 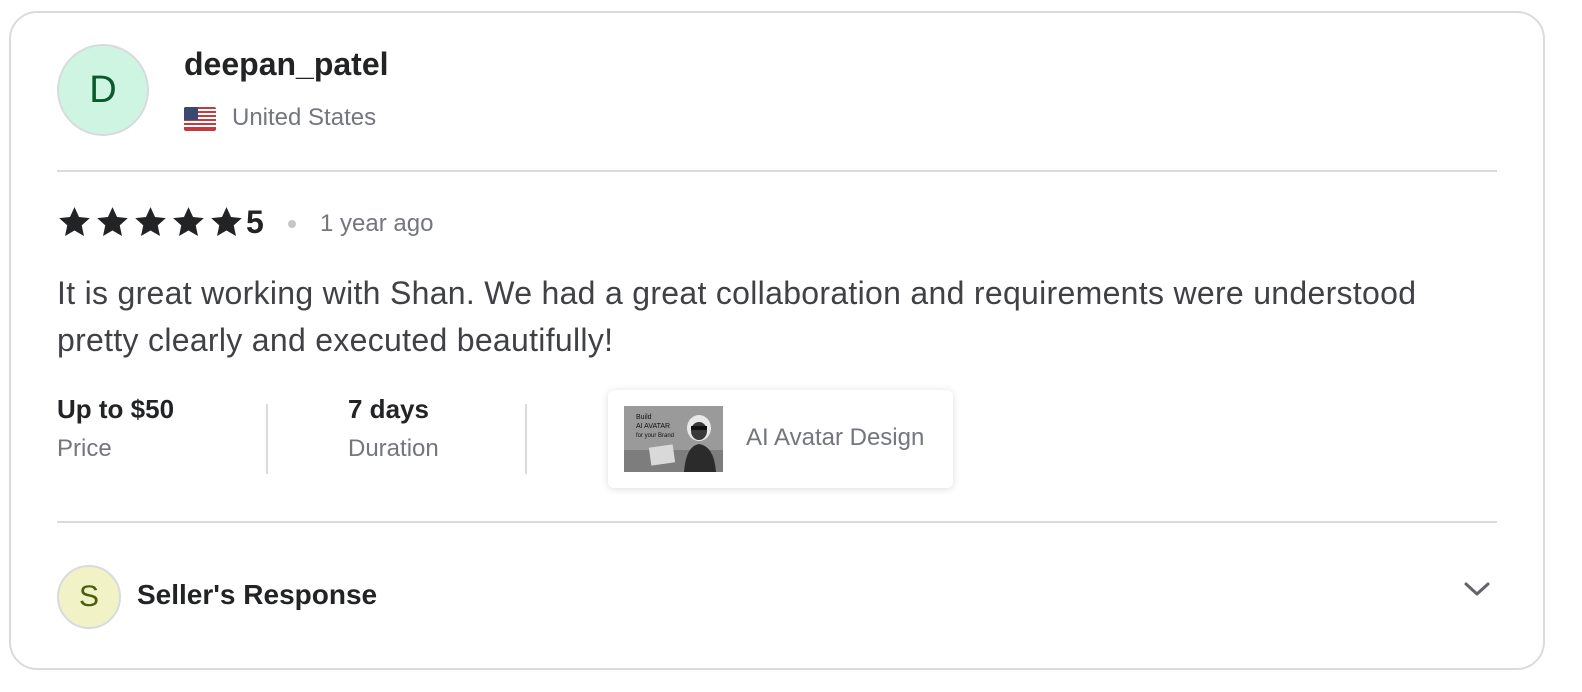 I want to click on reviewer-avatar: D, so click(x=103, y=90).